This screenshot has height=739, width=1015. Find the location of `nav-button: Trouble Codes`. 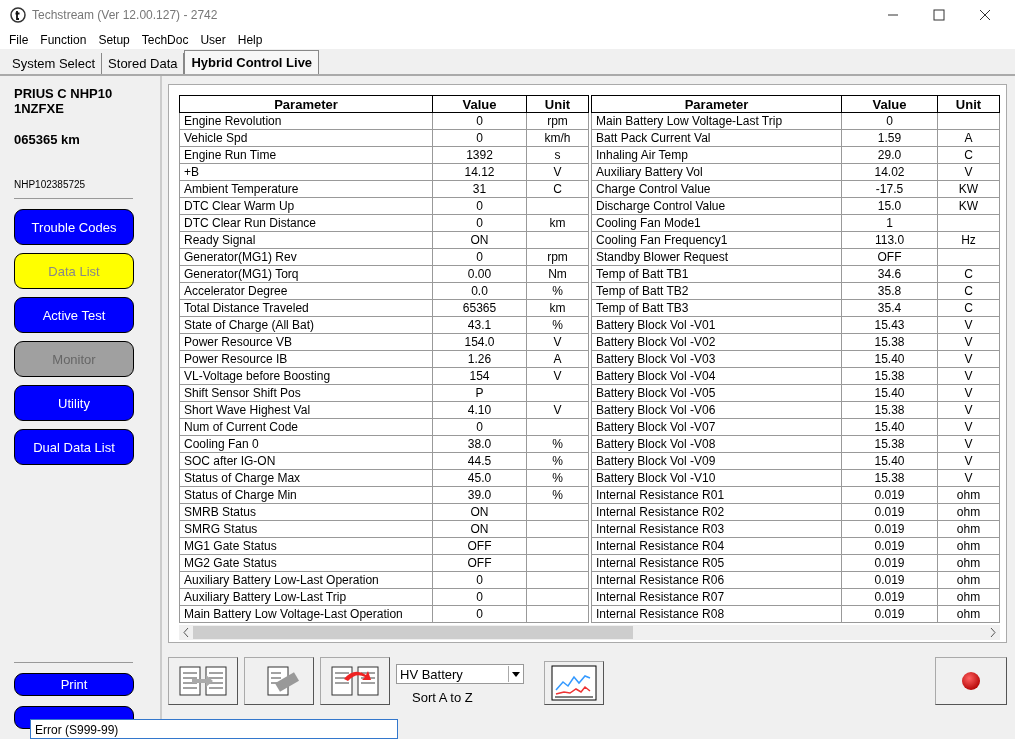

nav-button: Trouble Codes is located at coordinates (74, 227).